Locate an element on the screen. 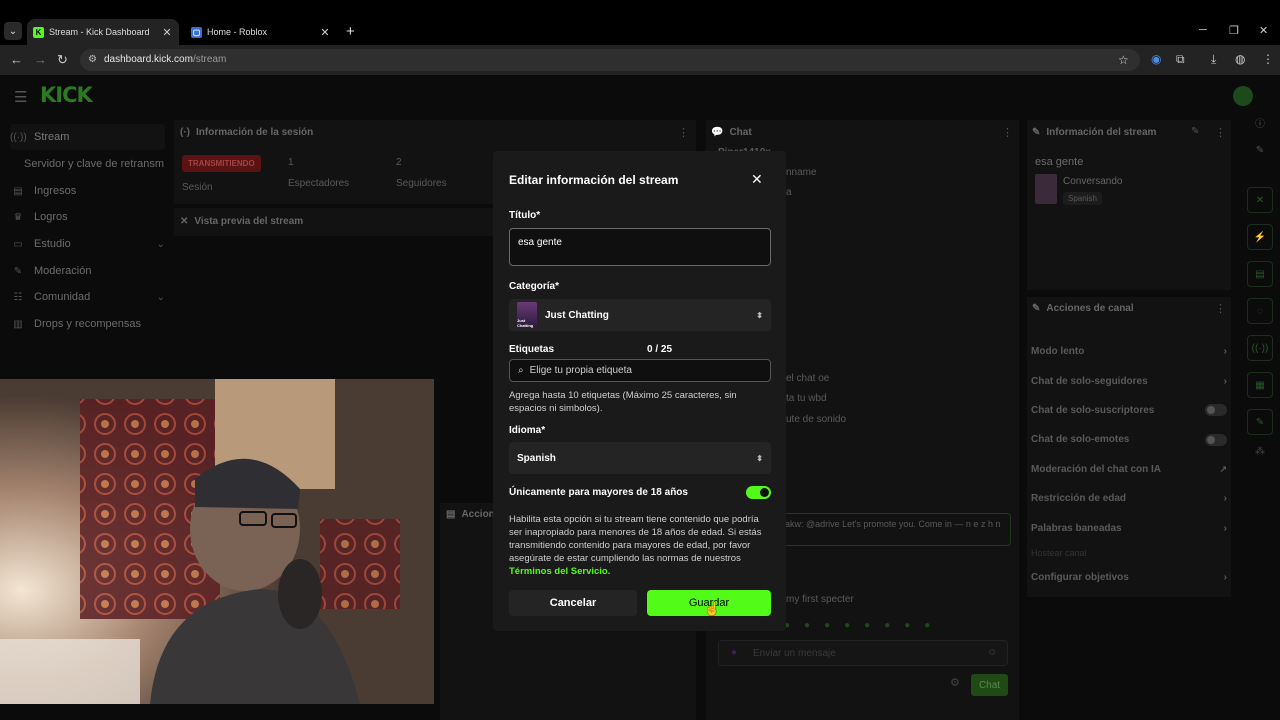 This screenshot has width=1280, height=720. stream-title: esa gente is located at coordinates (1059, 162).